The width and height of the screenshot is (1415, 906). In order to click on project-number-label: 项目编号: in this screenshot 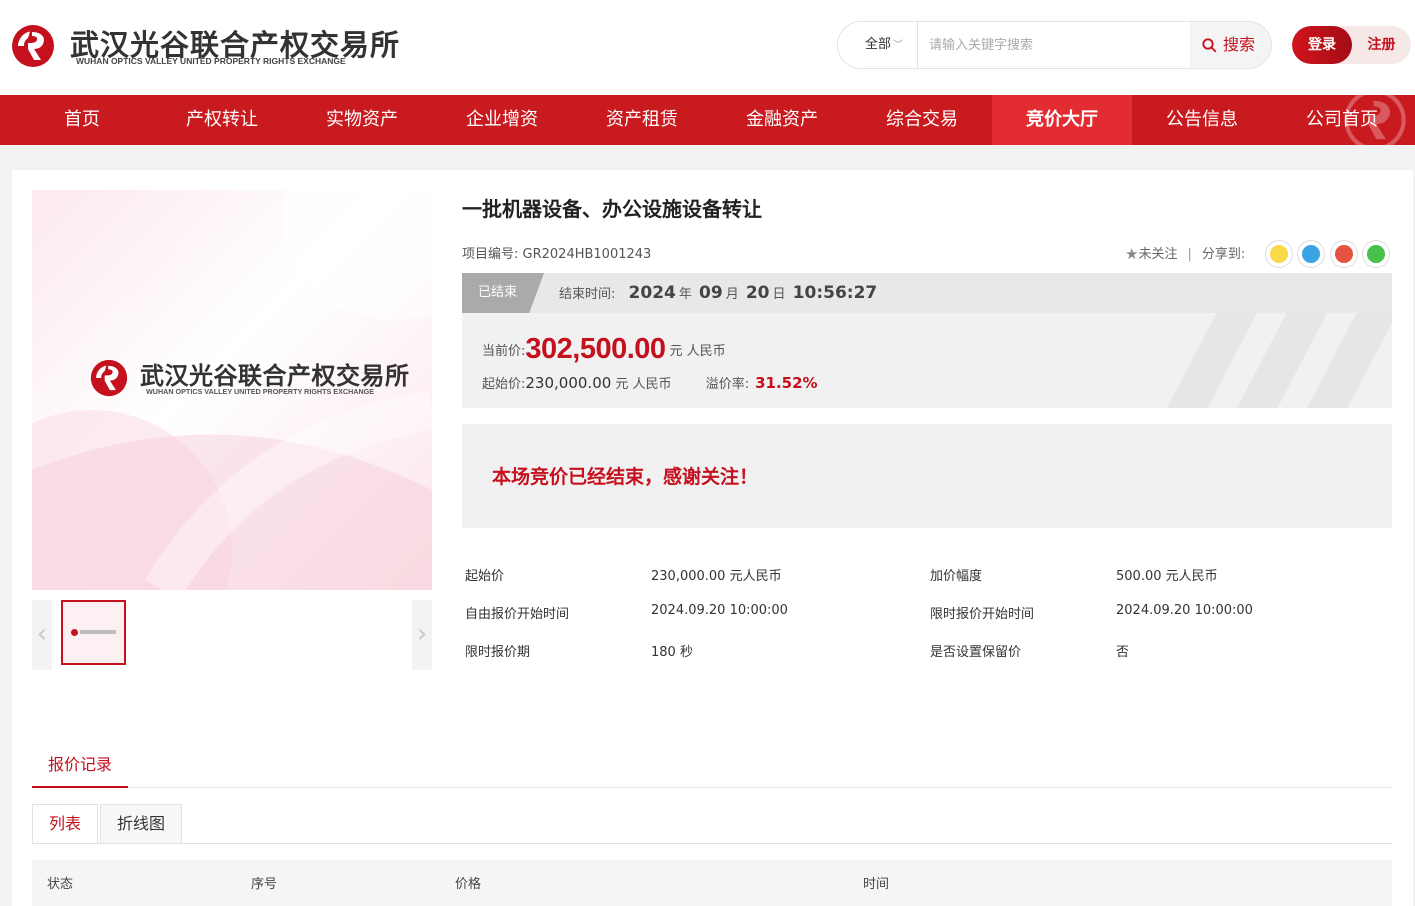, I will do `click(490, 254)`.